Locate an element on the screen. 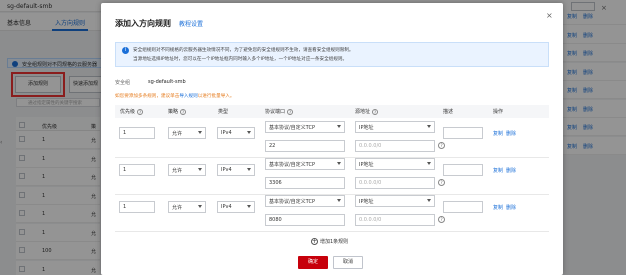  header-type: 类型 is located at coordinates (223, 112).